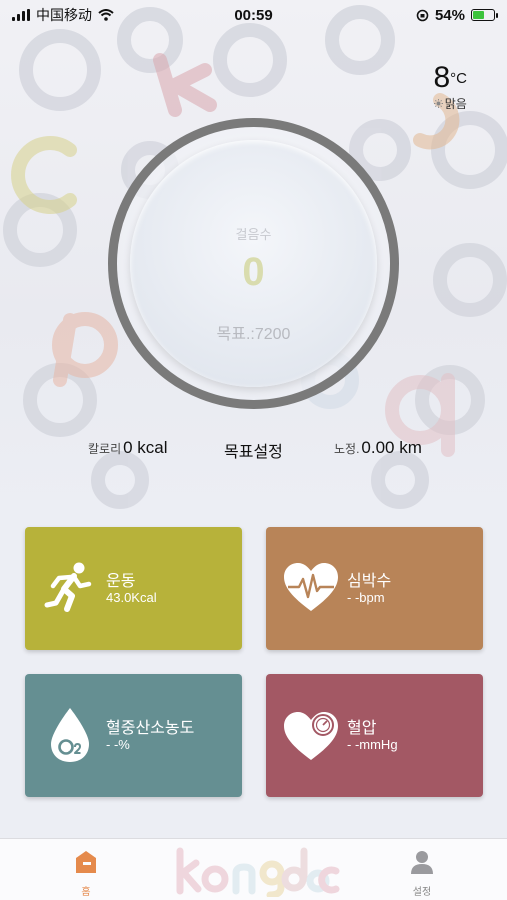 This screenshot has height=900, width=507. What do you see at coordinates (422, 862) in the screenshot?
I see `user-profile-icon` at bounding box center [422, 862].